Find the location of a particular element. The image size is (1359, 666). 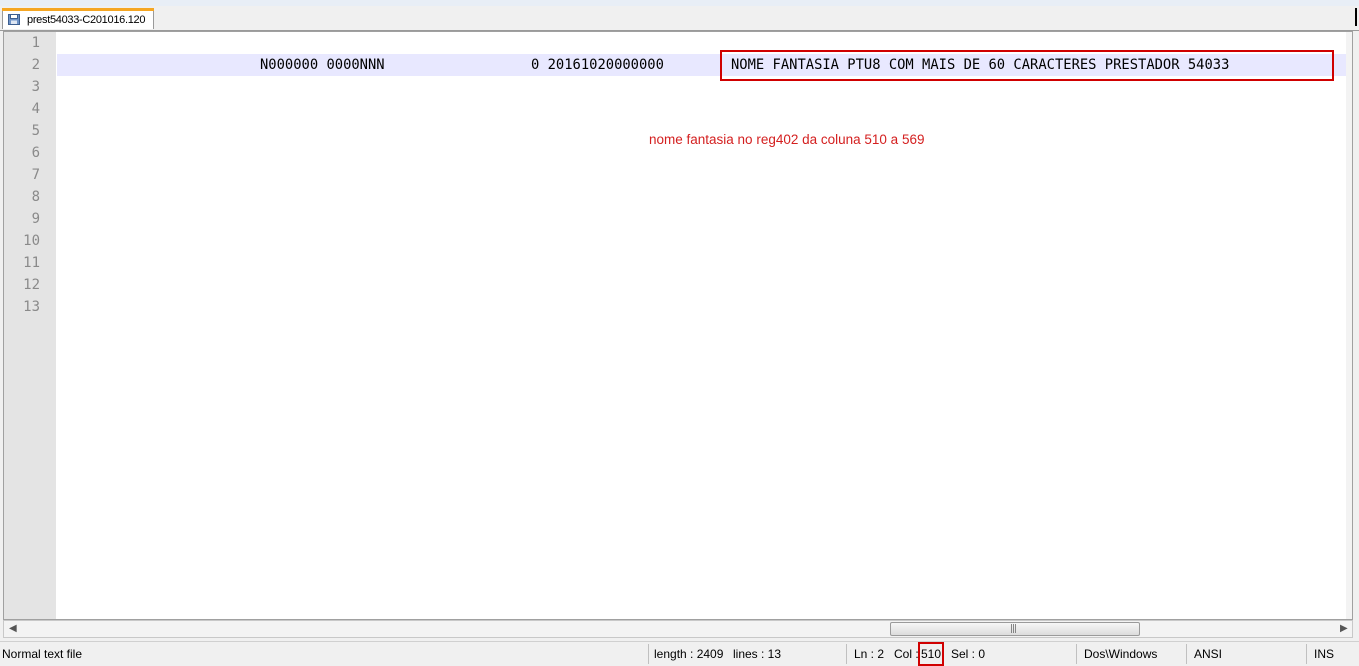

status-encoding: ANSI is located at coordinates (1208, 654).